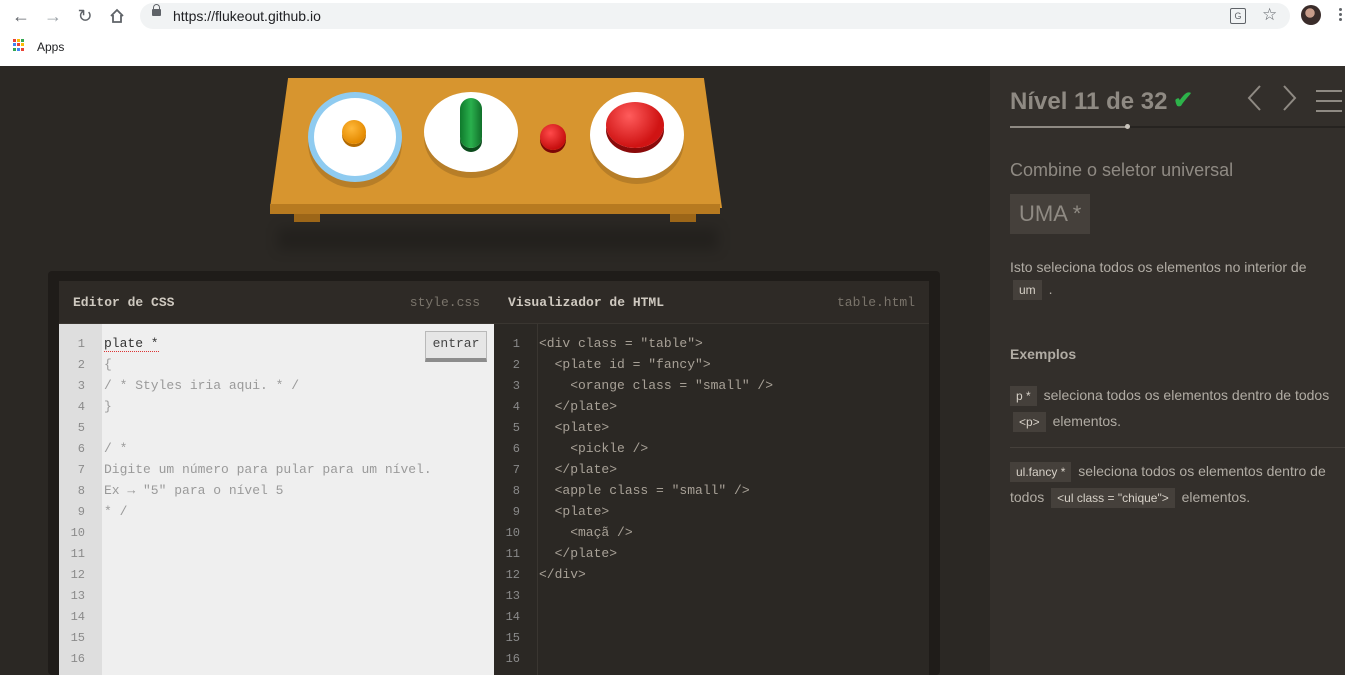 This screenshot has width=1345, height=675. Describe the element at coordinates (1122, 170) in the screenshot. I see `level-subtitle: Combine o seletor universal` at that location.